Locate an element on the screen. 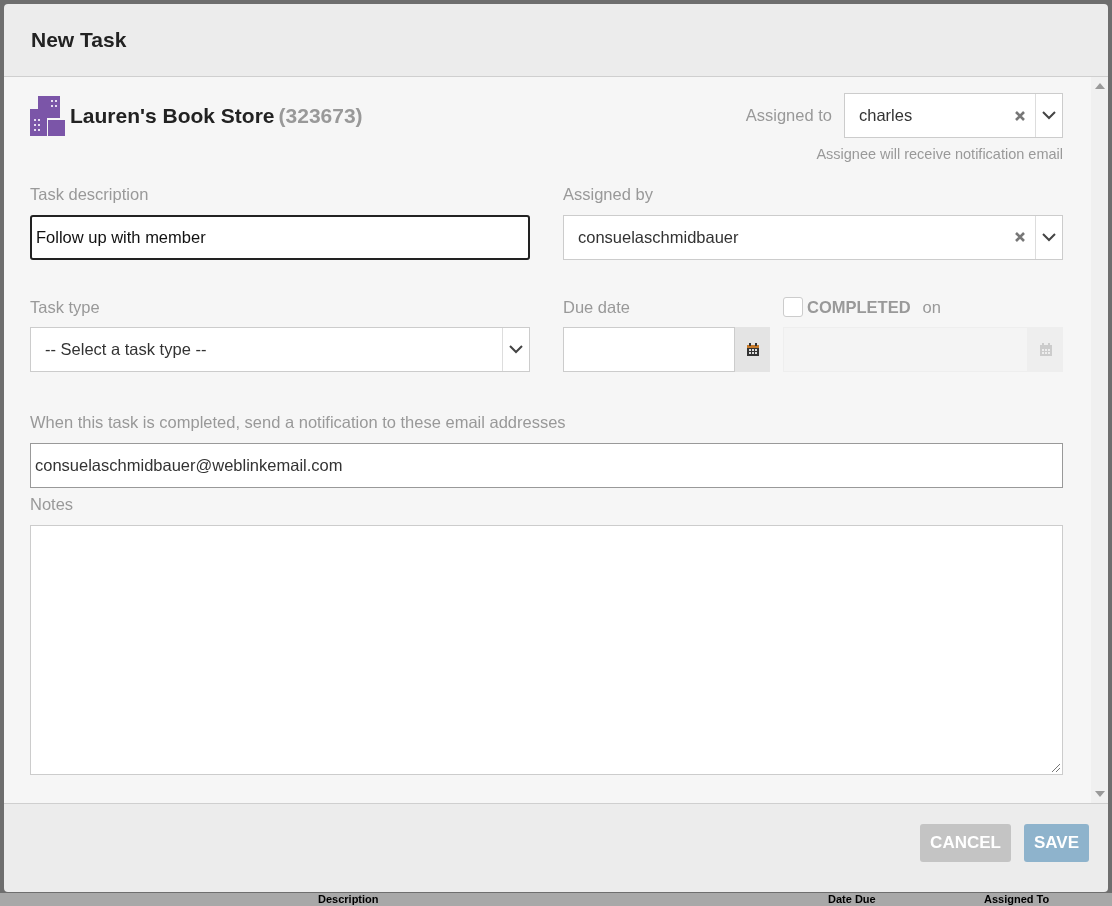 This screenshot has width=1112, height=906. field-label: Due date is located at coordinates (597, 307).